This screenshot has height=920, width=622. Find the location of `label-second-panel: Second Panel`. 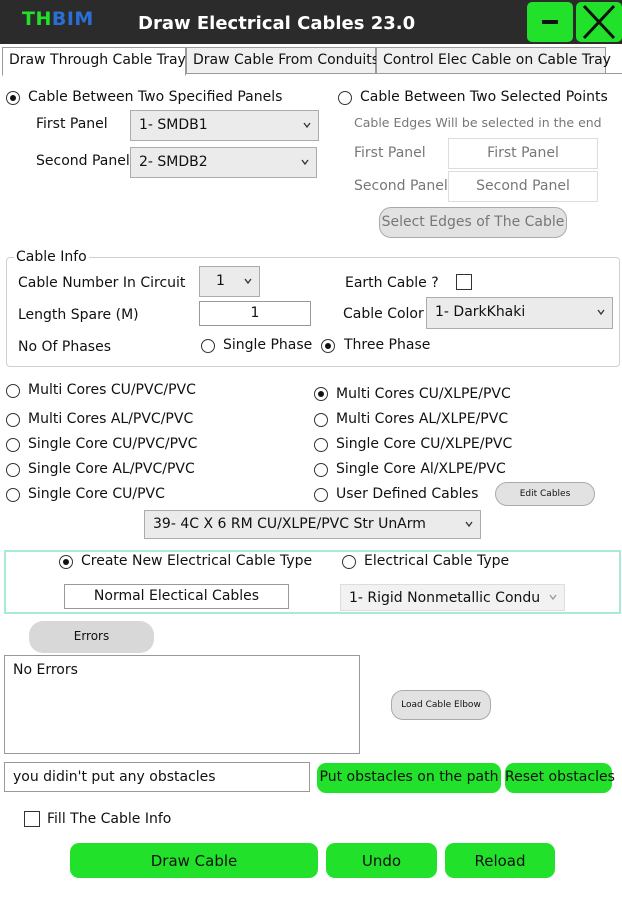

label-second-panel: Second Panel is located at coordinates (83, 161).